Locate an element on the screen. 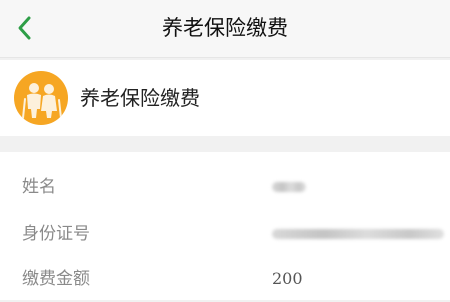 This screenshot has width=450, height=302. page-title: 养老保险缴费 is located at coordinates (225, 28).